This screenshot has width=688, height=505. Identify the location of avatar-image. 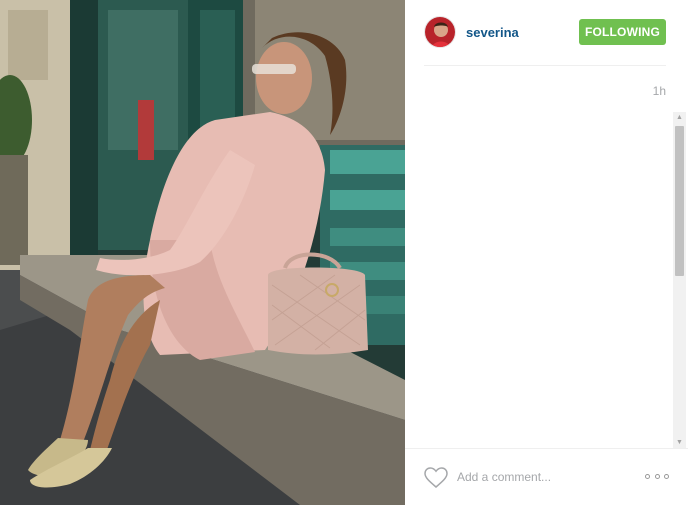
(440, 32).